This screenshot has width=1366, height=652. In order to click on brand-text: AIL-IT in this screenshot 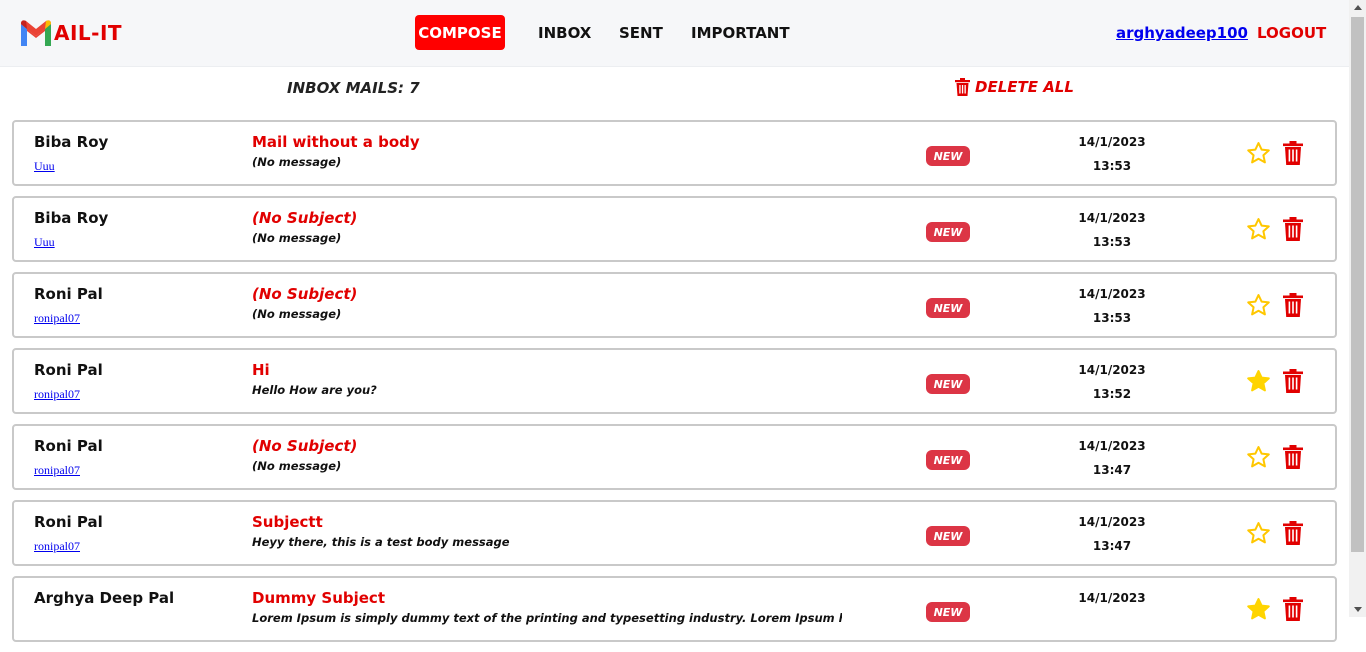, I will do `click(88, 33)`.